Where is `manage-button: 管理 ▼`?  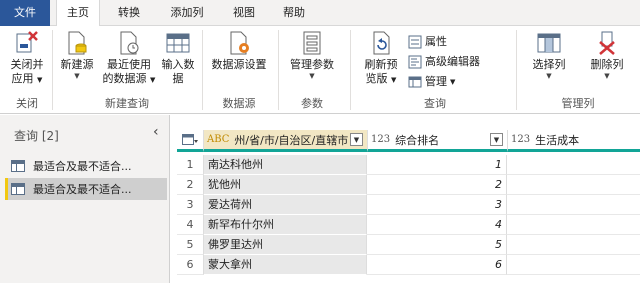 manage-button: 管理 ▼ is located at coordinates (431, 82).